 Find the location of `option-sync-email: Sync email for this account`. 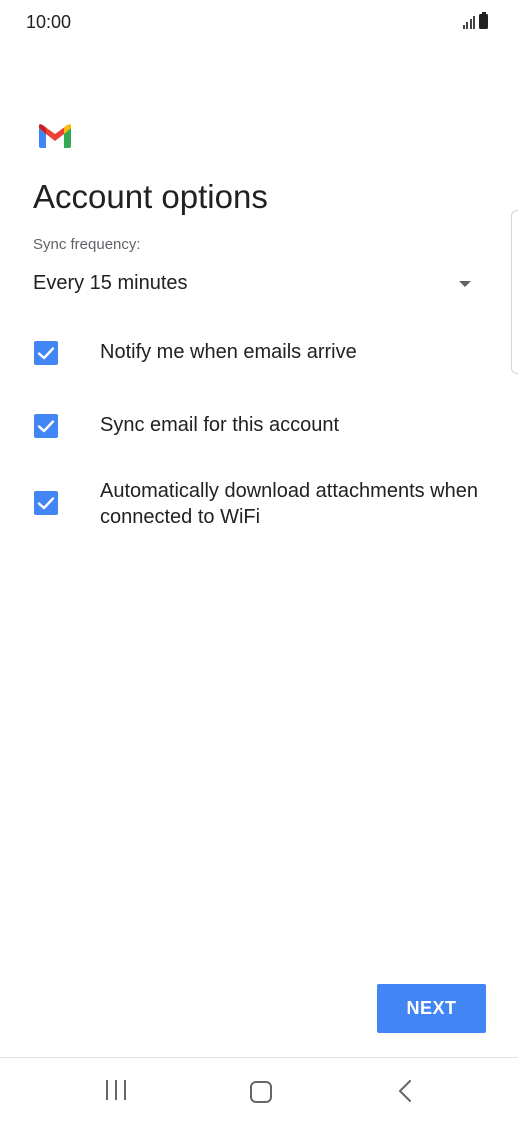

option-sync-email: Sync email for this account is located at coordinates (258, 426).